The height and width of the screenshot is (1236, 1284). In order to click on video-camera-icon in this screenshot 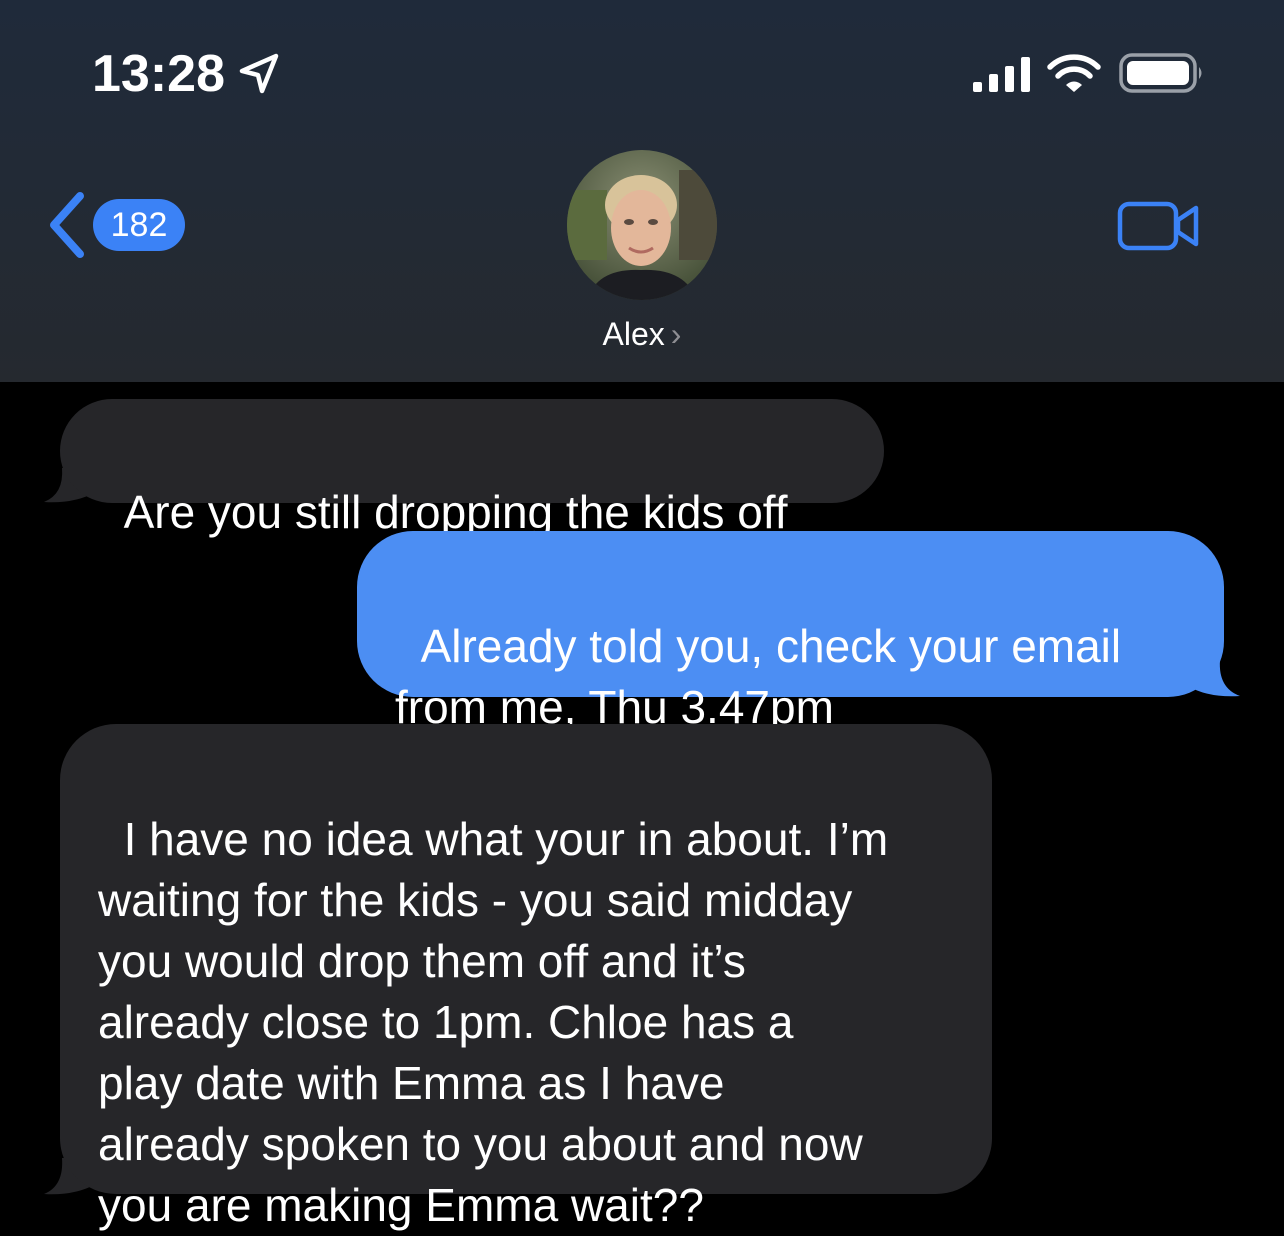, I will do `click(1159, 226)`.